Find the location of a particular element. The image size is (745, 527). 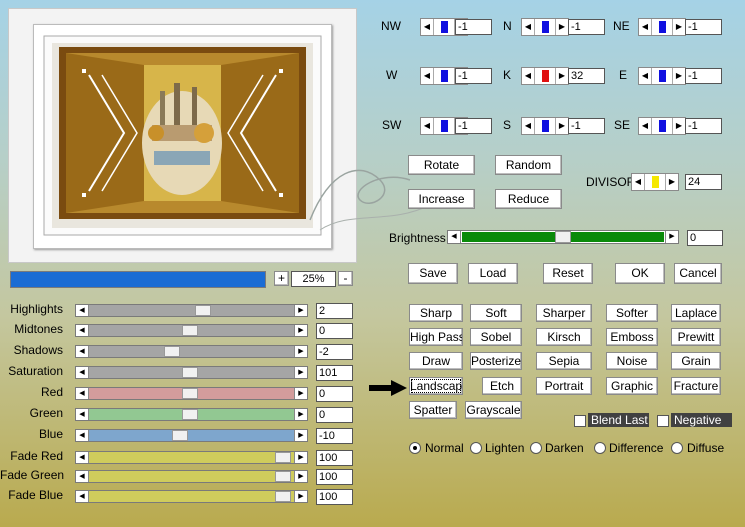

highlights-thumb is located at coordinates (203, 310).